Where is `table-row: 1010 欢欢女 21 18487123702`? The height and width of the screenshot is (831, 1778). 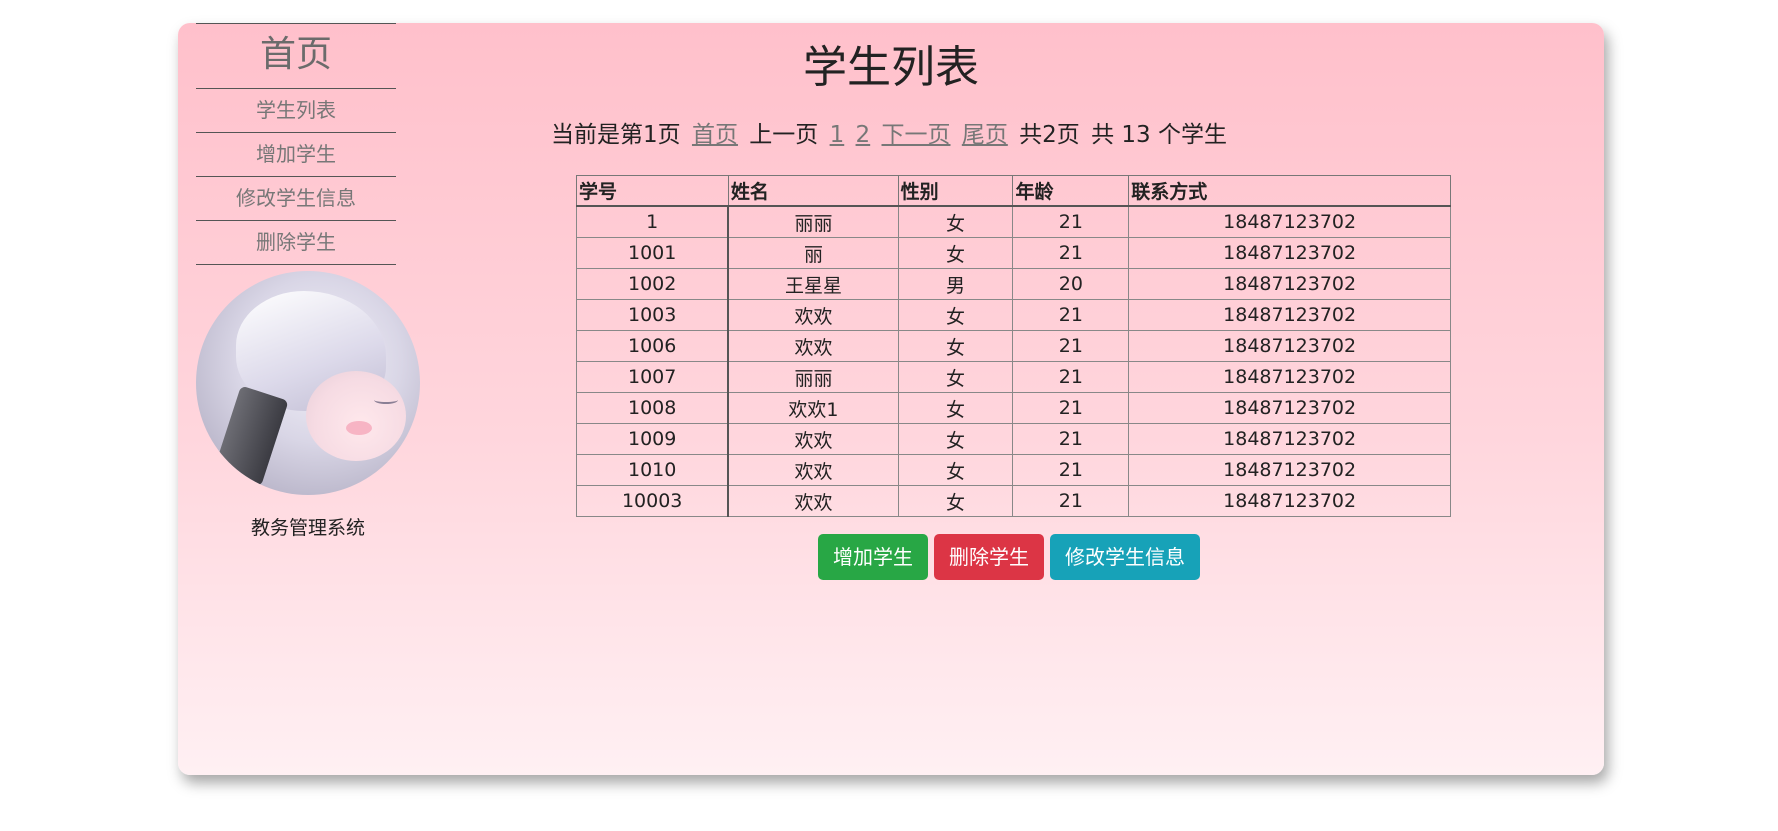 table-row: 1010 欢欢女 21 18487123702 is located at coordinates (1013, 470).